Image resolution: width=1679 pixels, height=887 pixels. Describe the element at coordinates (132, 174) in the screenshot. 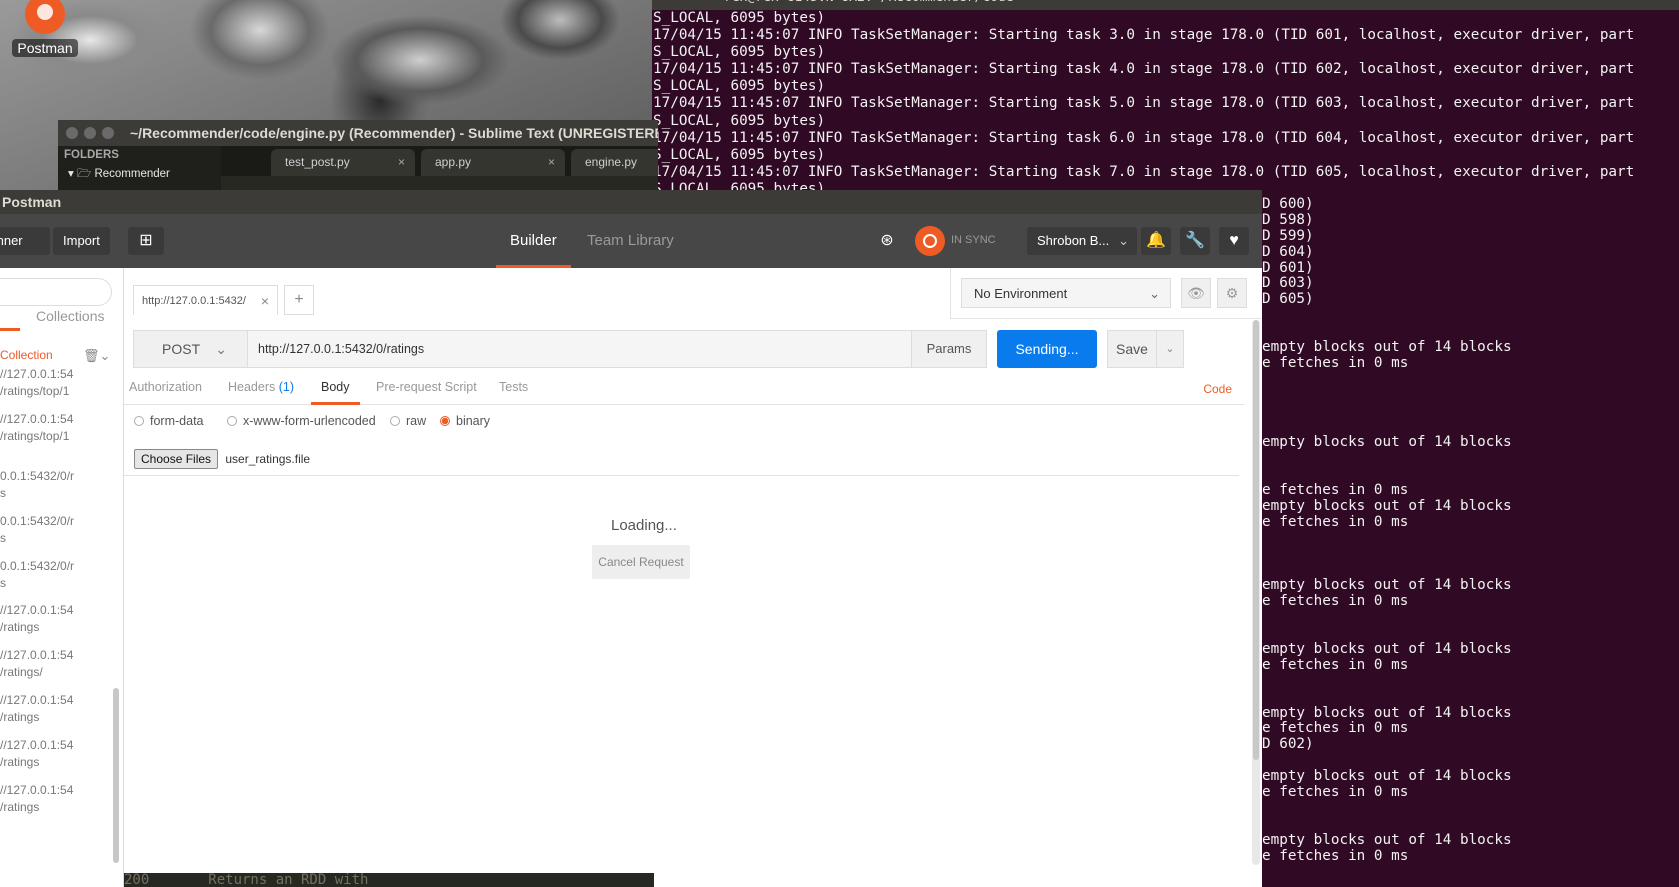

I see `folder-name: Recommender` at that location.